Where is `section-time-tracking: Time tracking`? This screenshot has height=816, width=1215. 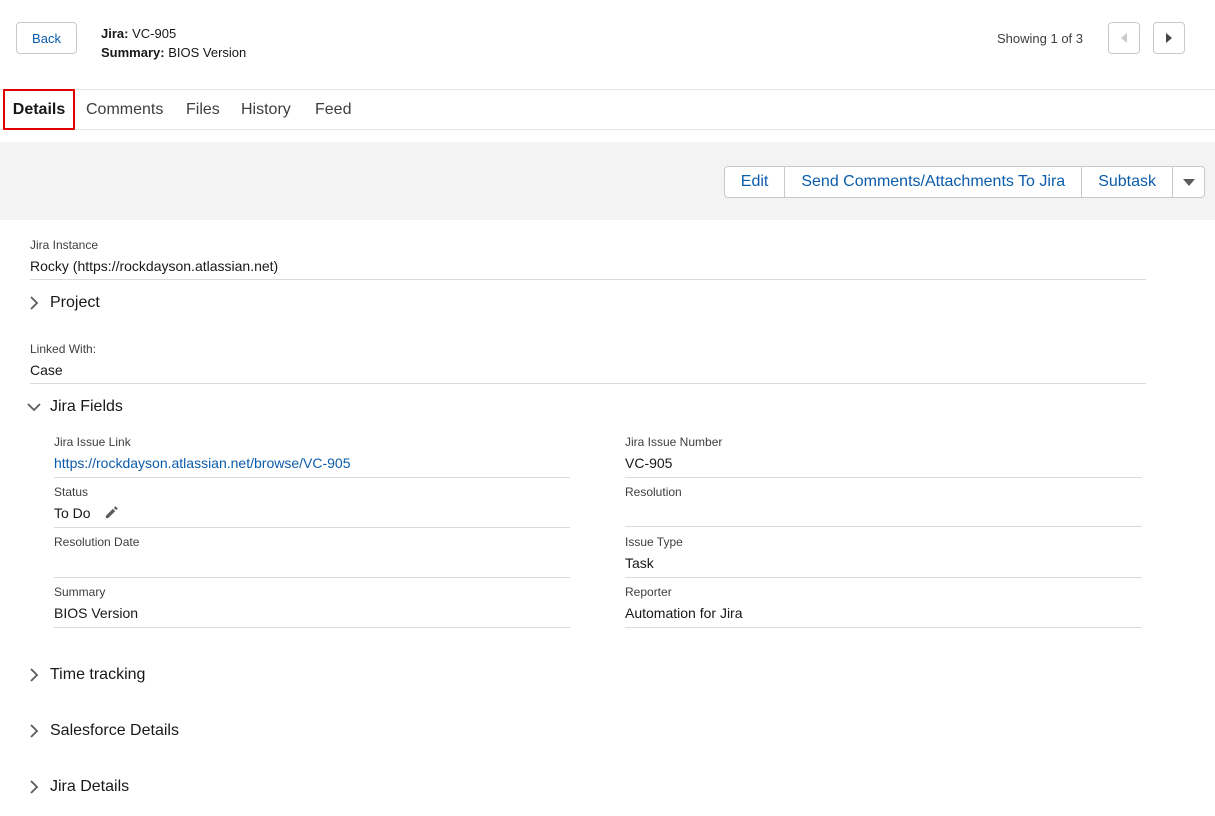
section-time-tracking: Time tracking is located at coordinates (85, 675).